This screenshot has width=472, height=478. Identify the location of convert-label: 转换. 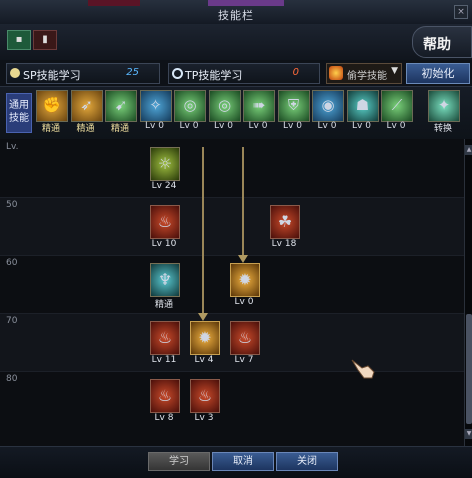
(442, 129).